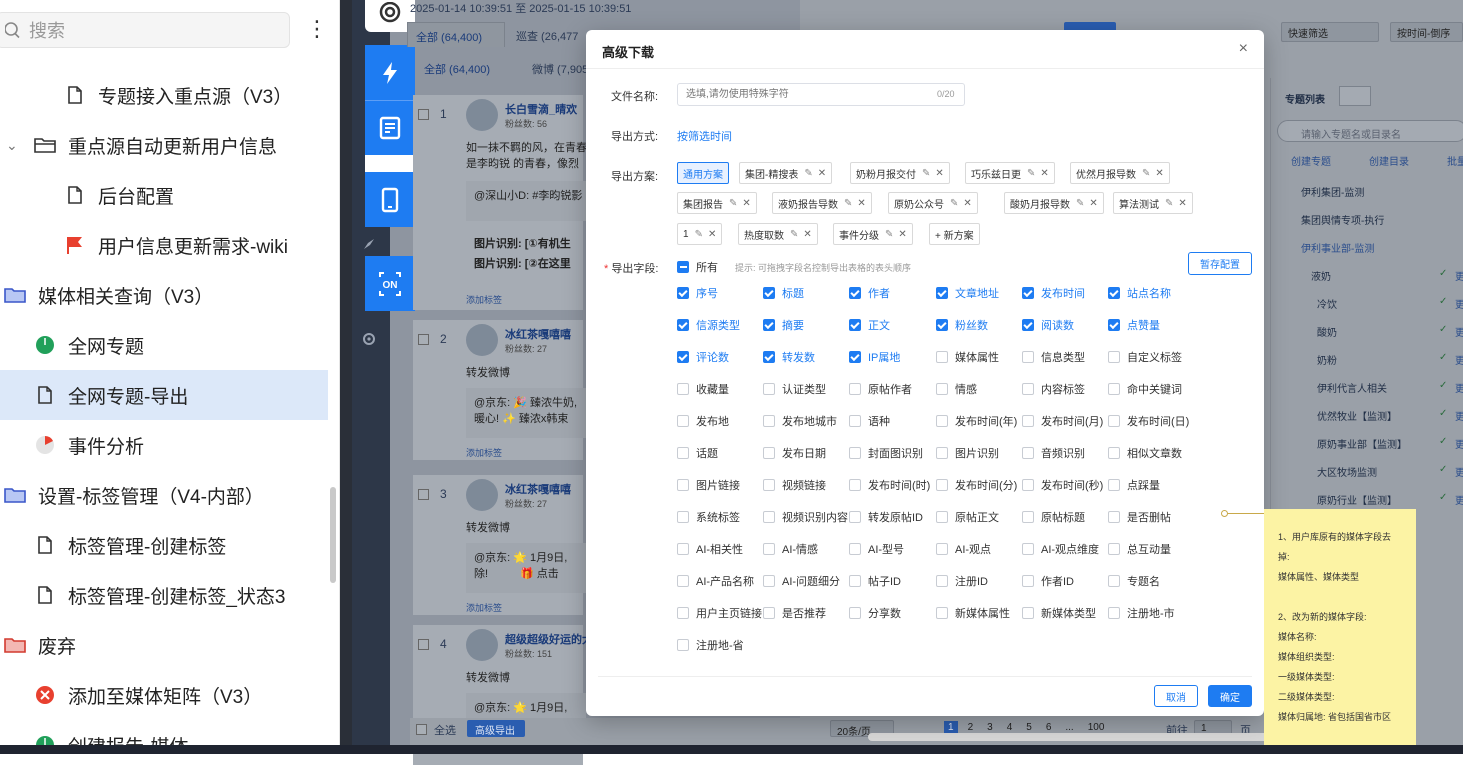 The width and height of the screenshot is (1463, 765). What do you see at coordinates (697, 293) in the screenshot?
I see `field-checkbox: 序号` at bounding box center [697, 293].